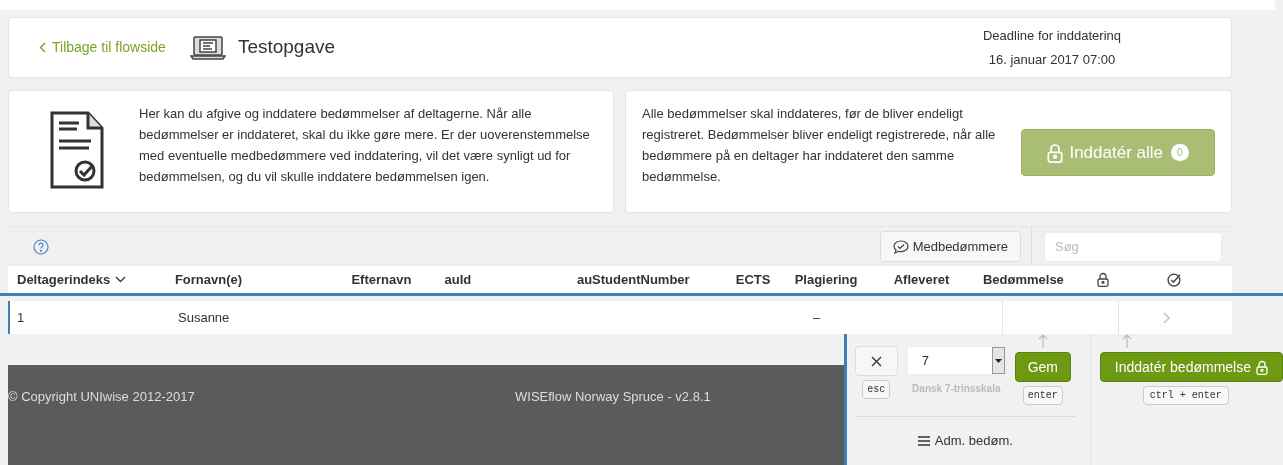 Image resolution: width=1283 pixels, height=465 pixels. Describe the element at coordinates (950, 246) in the screenshot. I see `co-assessors-button: Medbedømmere` at that location.